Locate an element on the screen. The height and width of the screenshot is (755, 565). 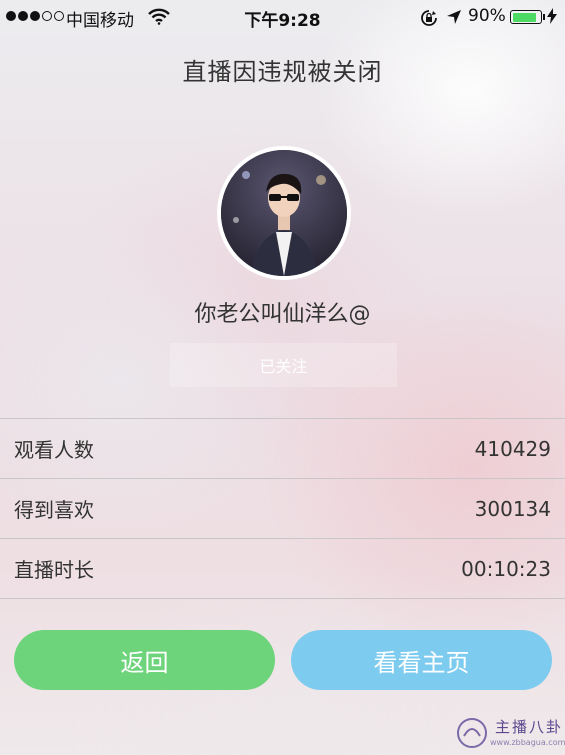
stat-label: 直播时长 is located at coordinates (54, 570).